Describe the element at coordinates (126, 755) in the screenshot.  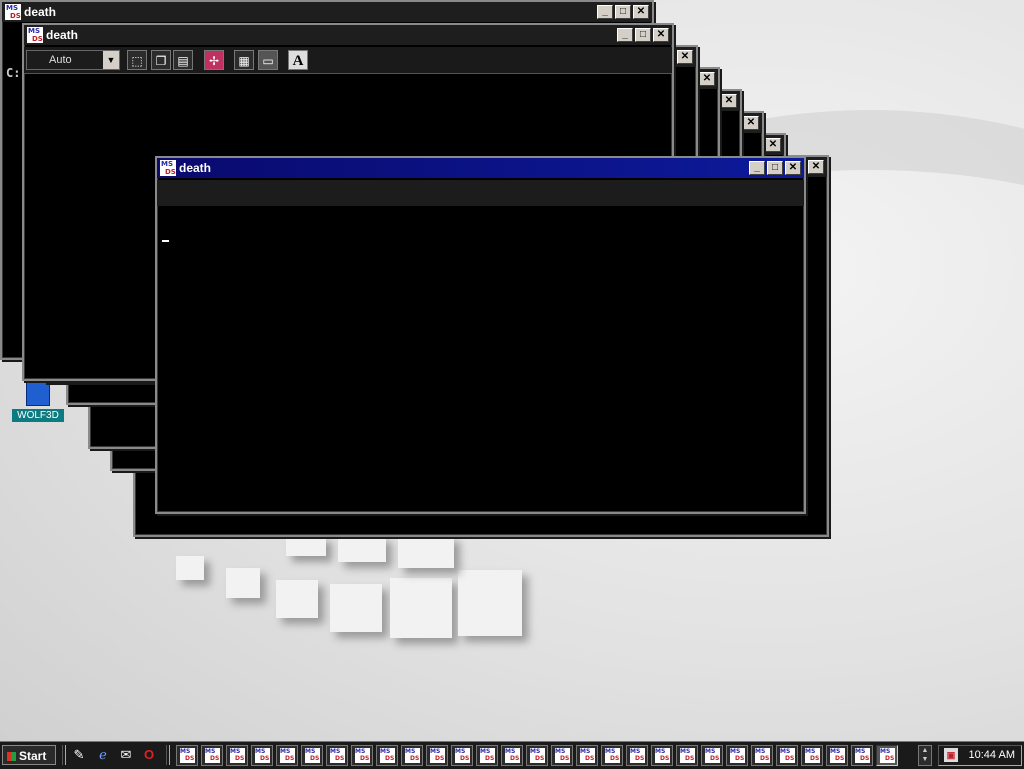
I see `outlook-icon: ✉` at that location.